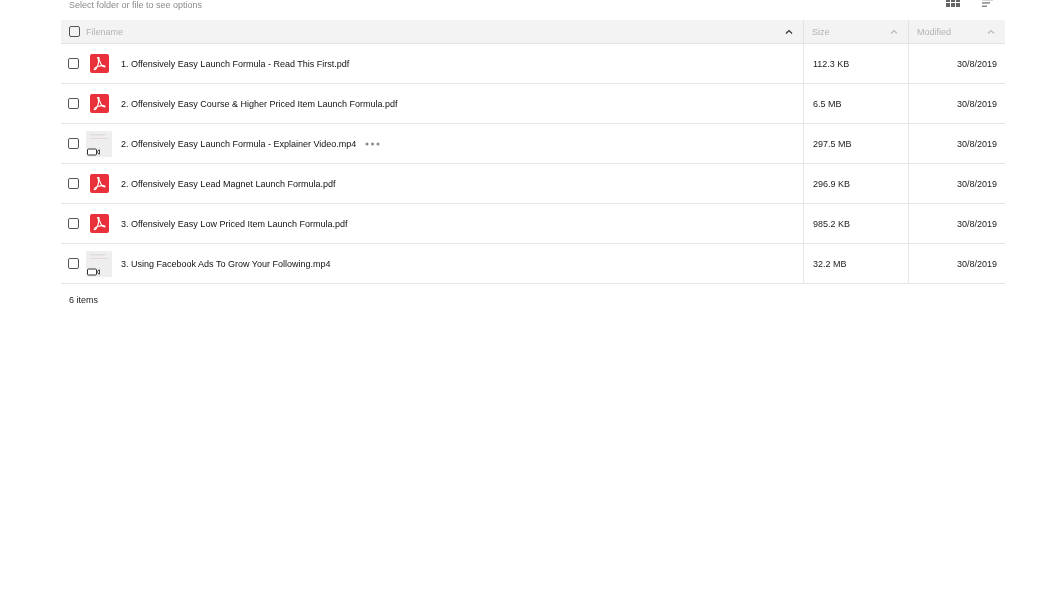 Image resolution: width=1059 pixels, height=589 pixels. I want to click on sort-caret-icon, so click(789, 31).